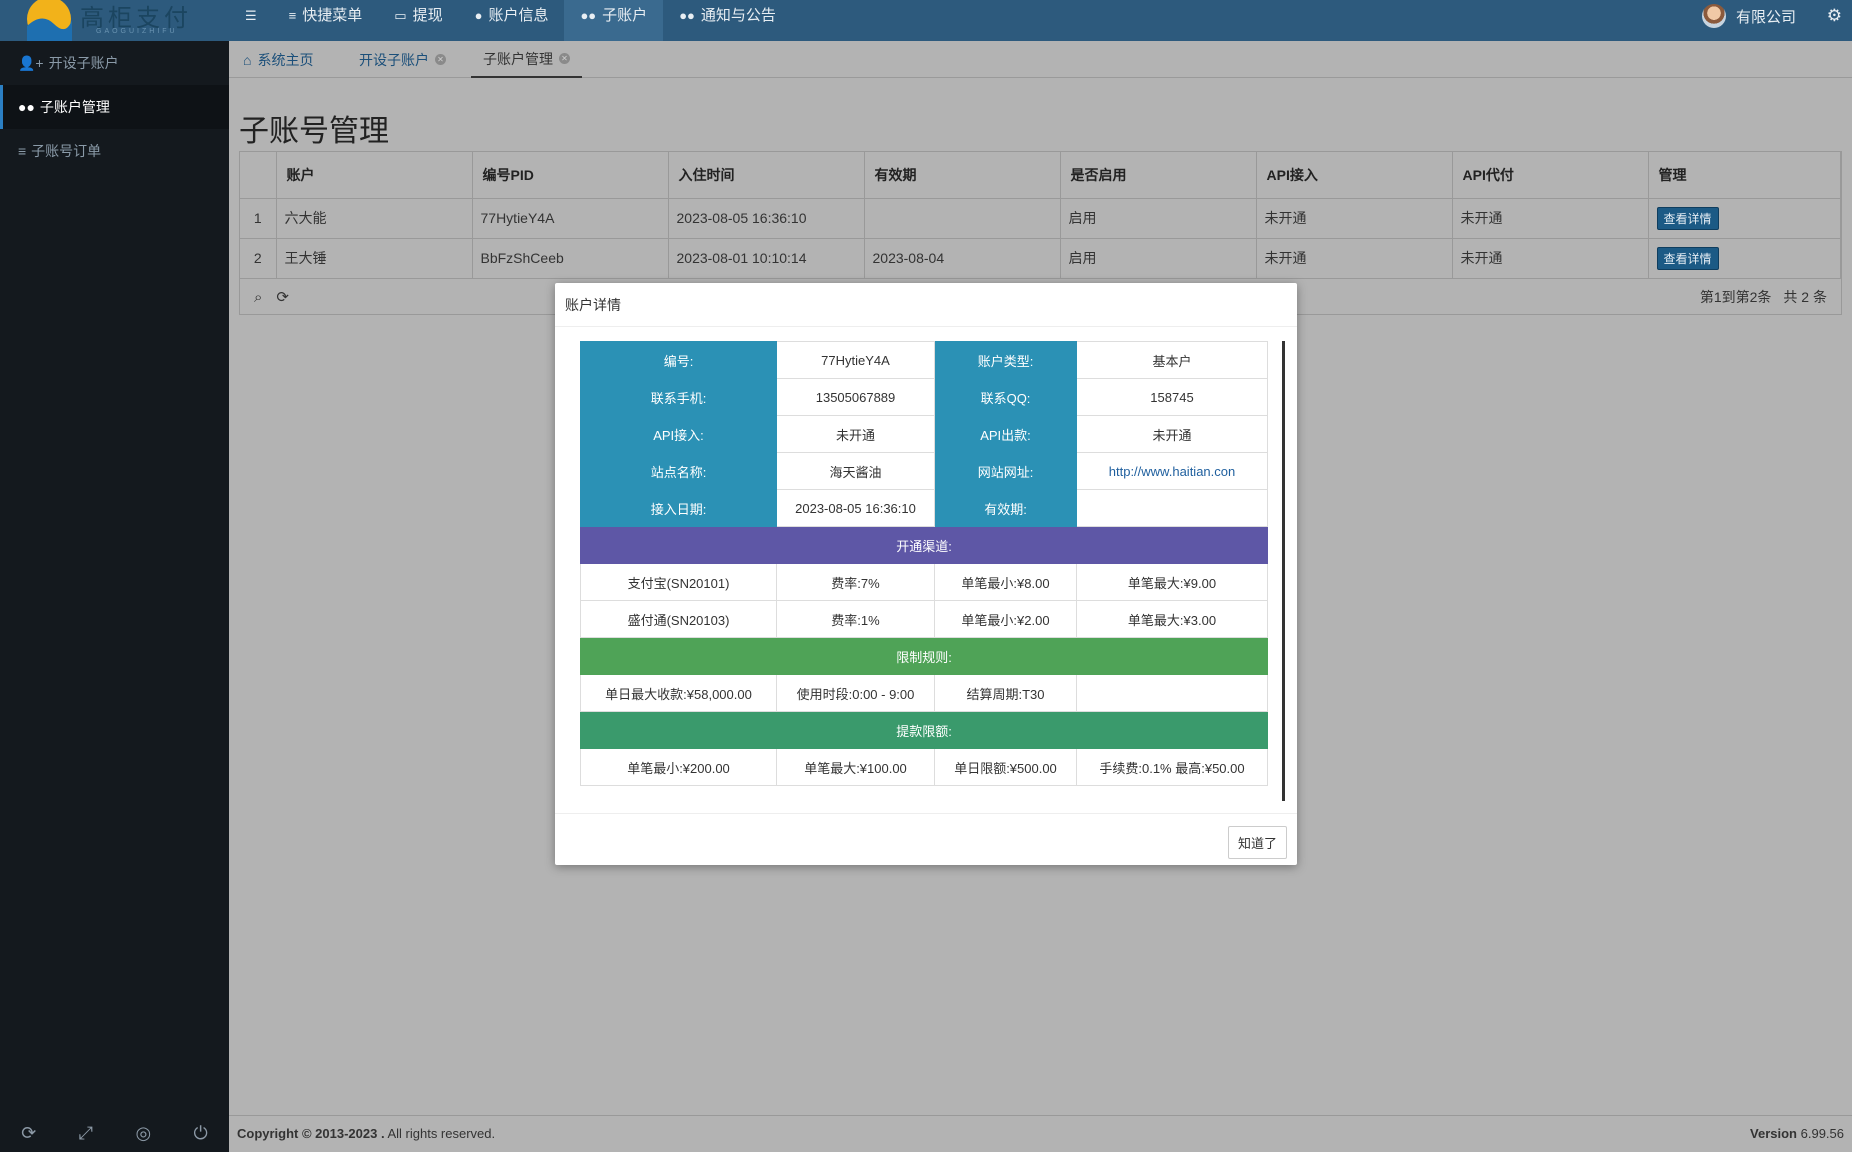 This screenshot has width=1852, height=1152. I want to click on modal-title: 账户详情, so click(926, 305).